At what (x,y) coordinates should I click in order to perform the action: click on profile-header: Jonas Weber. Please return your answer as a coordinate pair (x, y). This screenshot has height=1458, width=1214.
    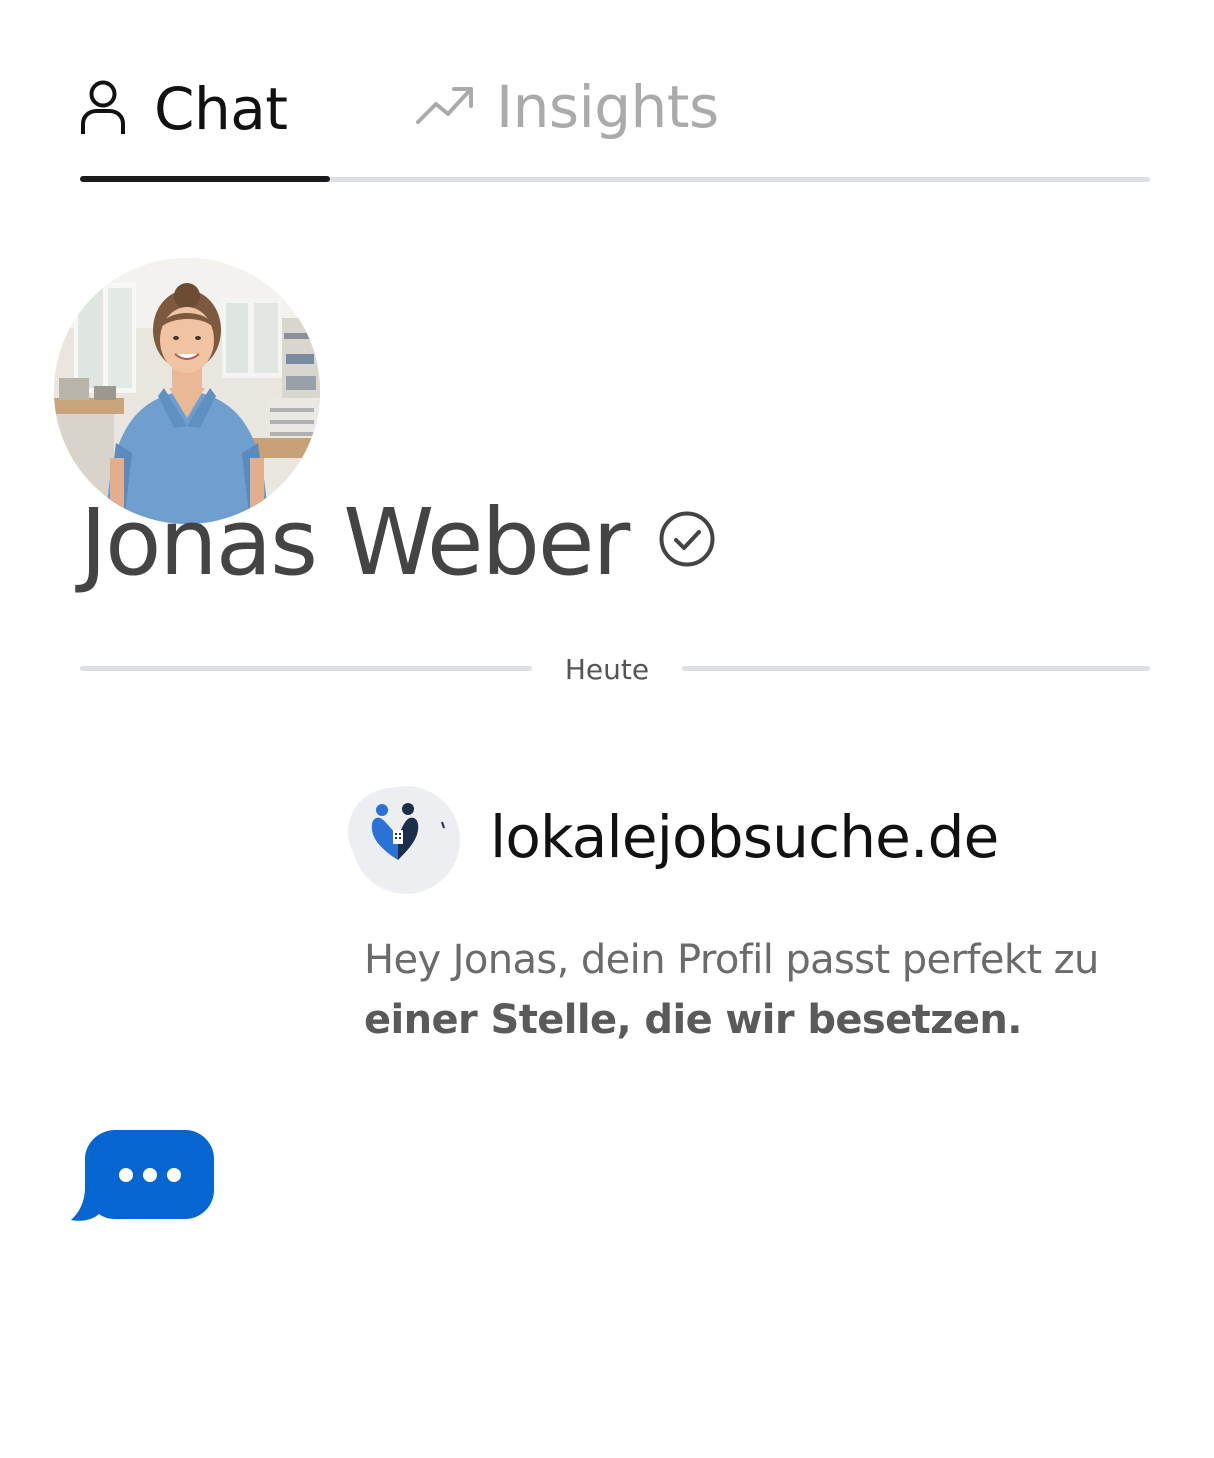
    Looking at the image, I should click on (398, 542).